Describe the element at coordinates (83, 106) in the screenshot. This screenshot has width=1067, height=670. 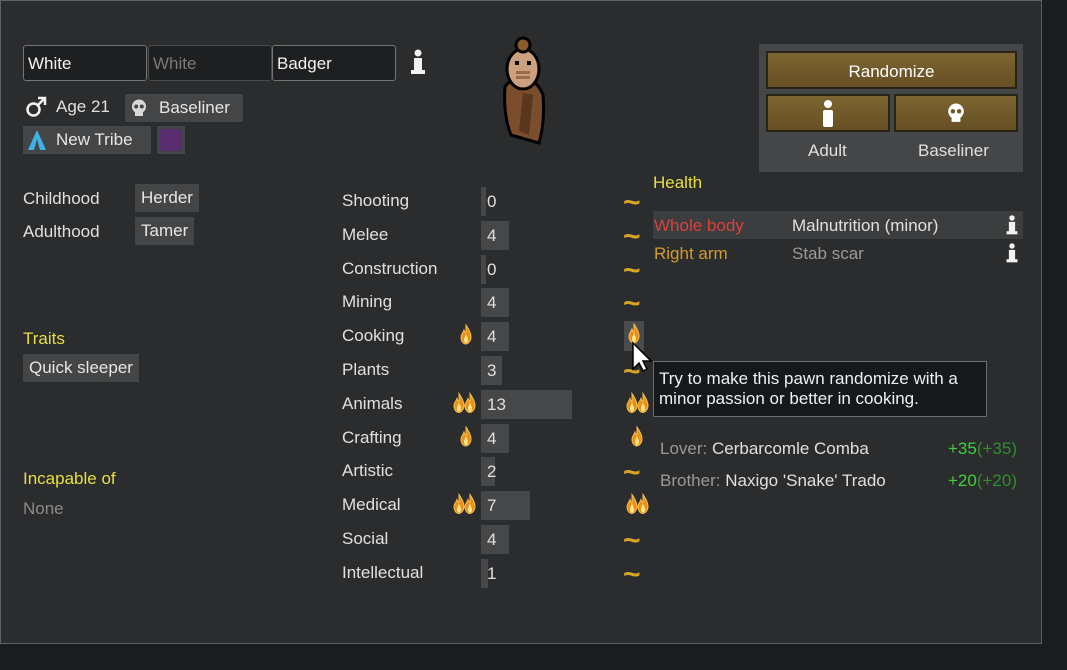
I see `age-label: Age 21` at that location.